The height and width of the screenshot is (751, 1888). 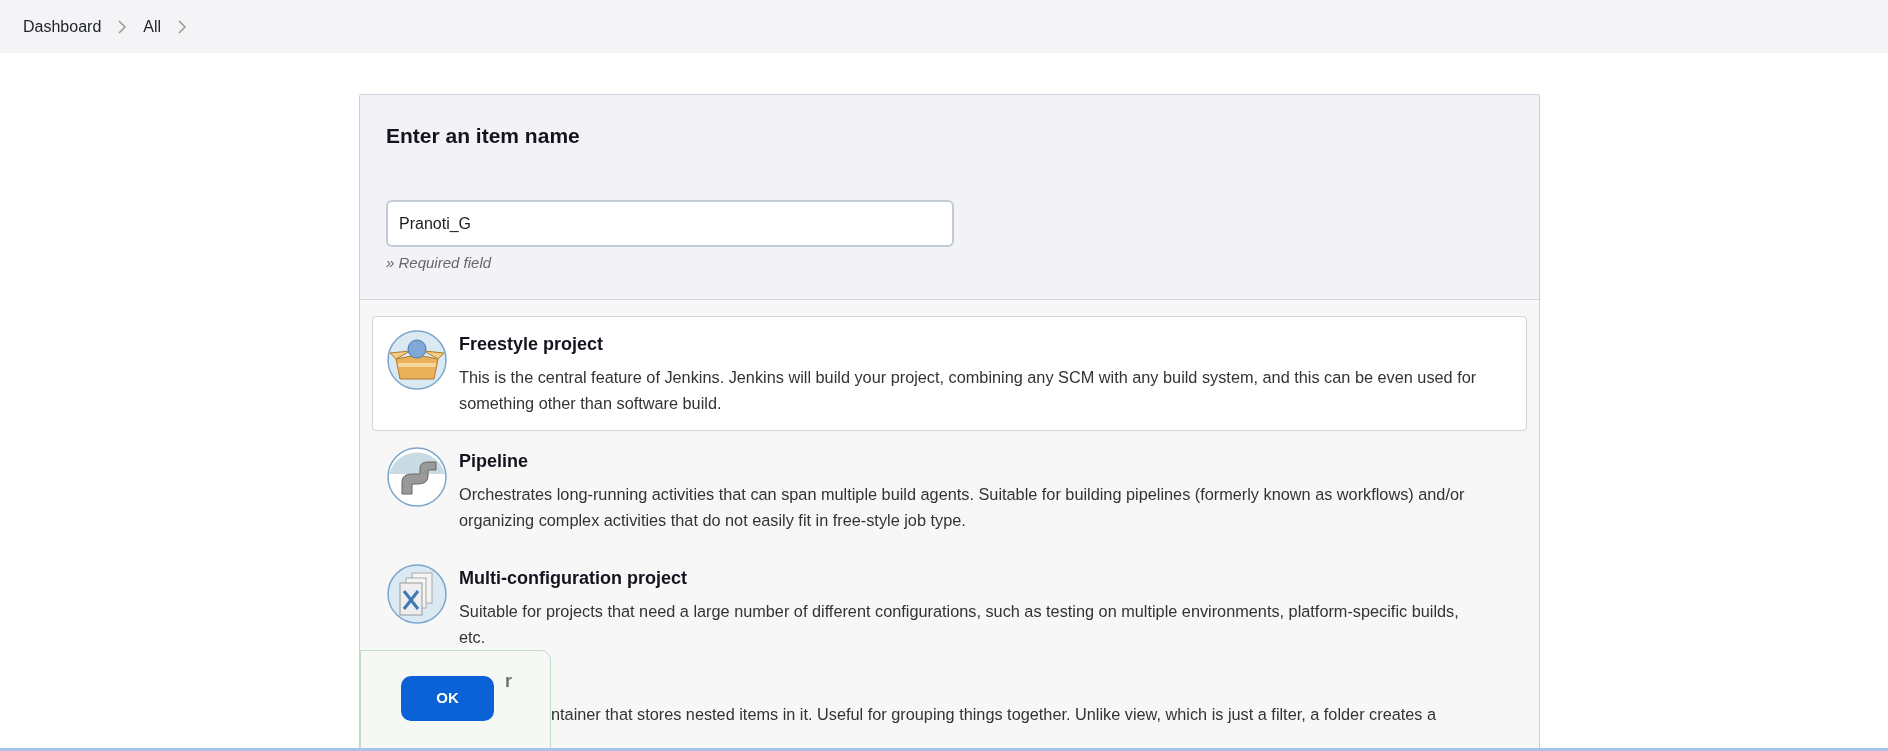 I want to click on item-type-option: Freestyle project This is the central feature of Jenkins. Jenkins will build your project, combining any SCM with any build system, and this can be even used for something other than software build., so click(x=949, y=373).